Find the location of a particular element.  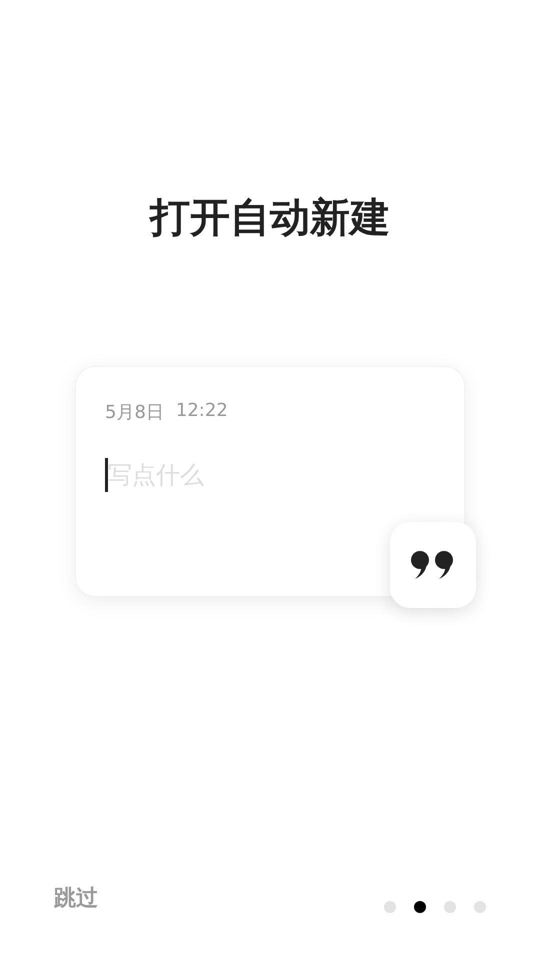

skip-button: 跳过 is located at coordinates (76, 898).